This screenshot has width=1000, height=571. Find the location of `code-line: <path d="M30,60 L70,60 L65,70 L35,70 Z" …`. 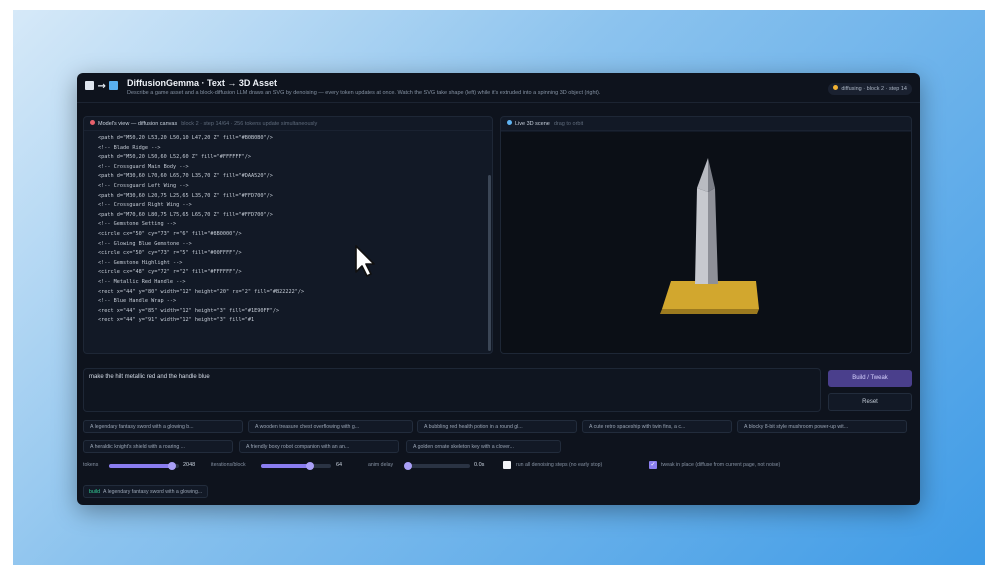

code-line: <path d="M30,60 L70,60 L65,70 L35,70 Z" … is located at coordinates (185, 176).